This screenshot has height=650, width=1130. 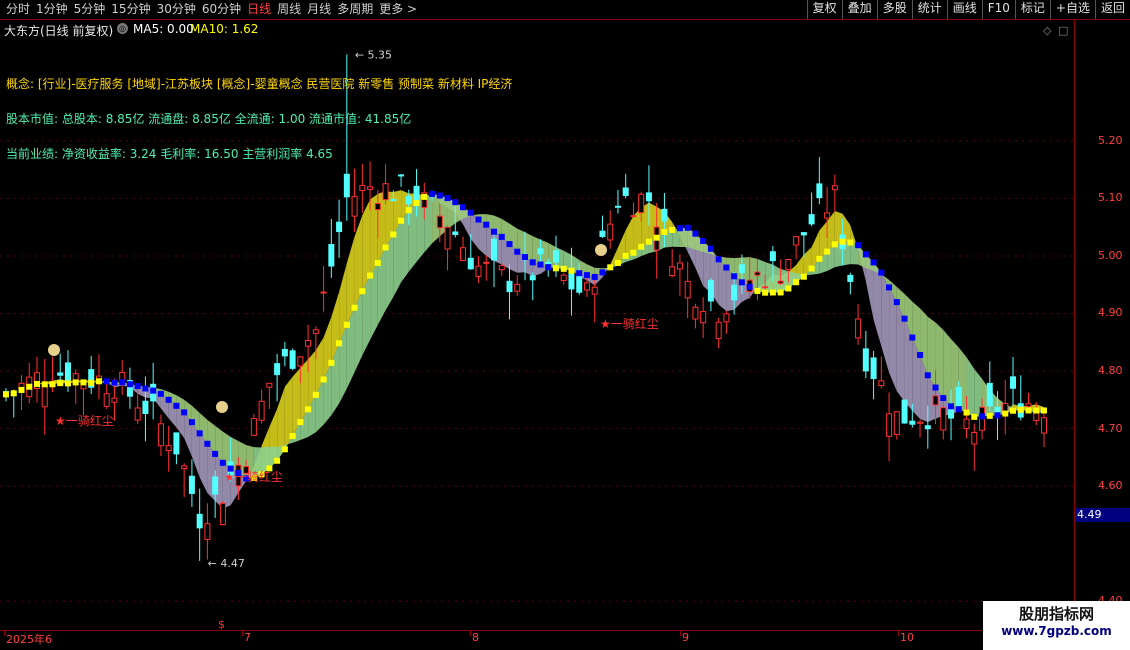 I want to click on watermark-title: 股朋指标网, so click(x=1056, y=614).